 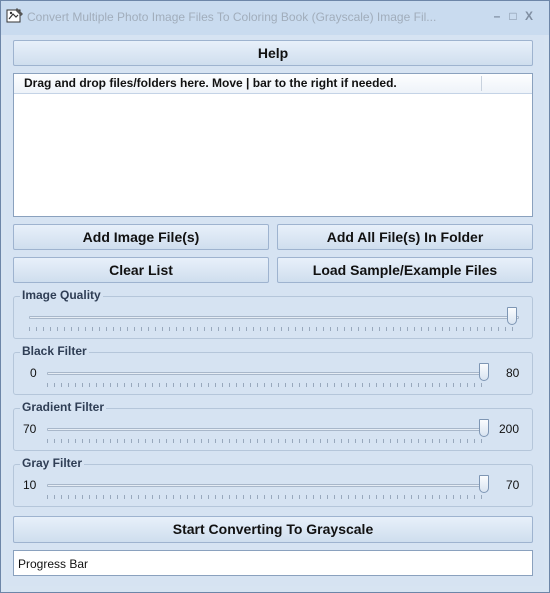 I want to click on column-resize-handle, so click(x=481, y=83).